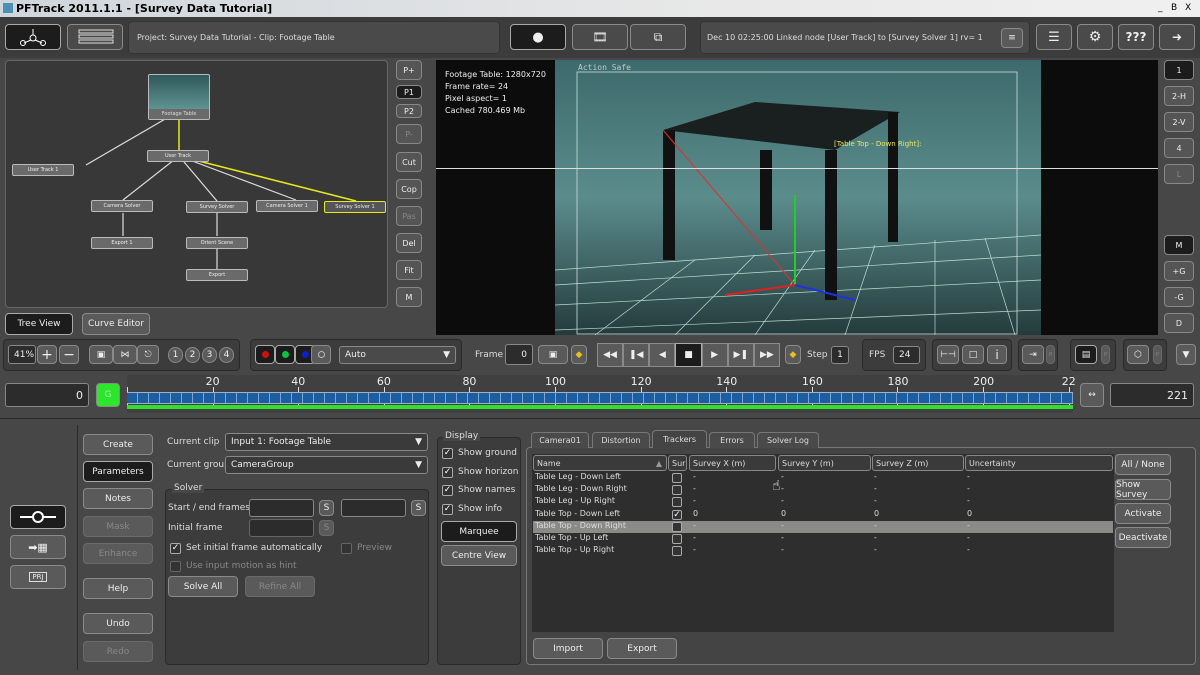 This screenshot has height=675, width=1200. I want to click on pin-button-3: P, so click(1157, 354).